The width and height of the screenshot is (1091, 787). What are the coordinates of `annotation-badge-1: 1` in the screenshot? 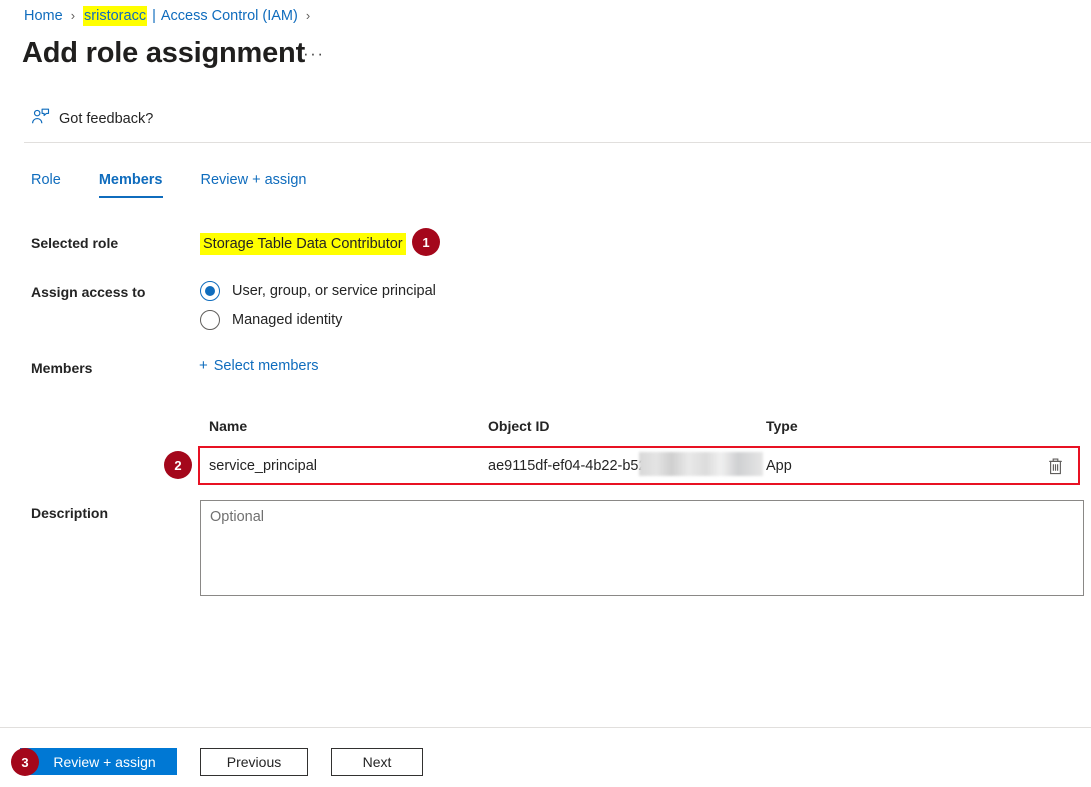 It's located at (426, 242).